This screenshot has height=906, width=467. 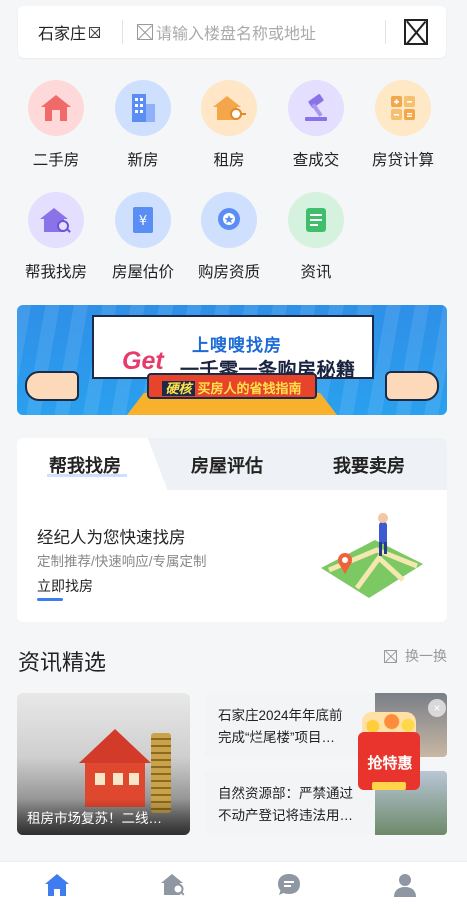 I want to click on grid-label: 购房资质, so click(x=228, y=272).